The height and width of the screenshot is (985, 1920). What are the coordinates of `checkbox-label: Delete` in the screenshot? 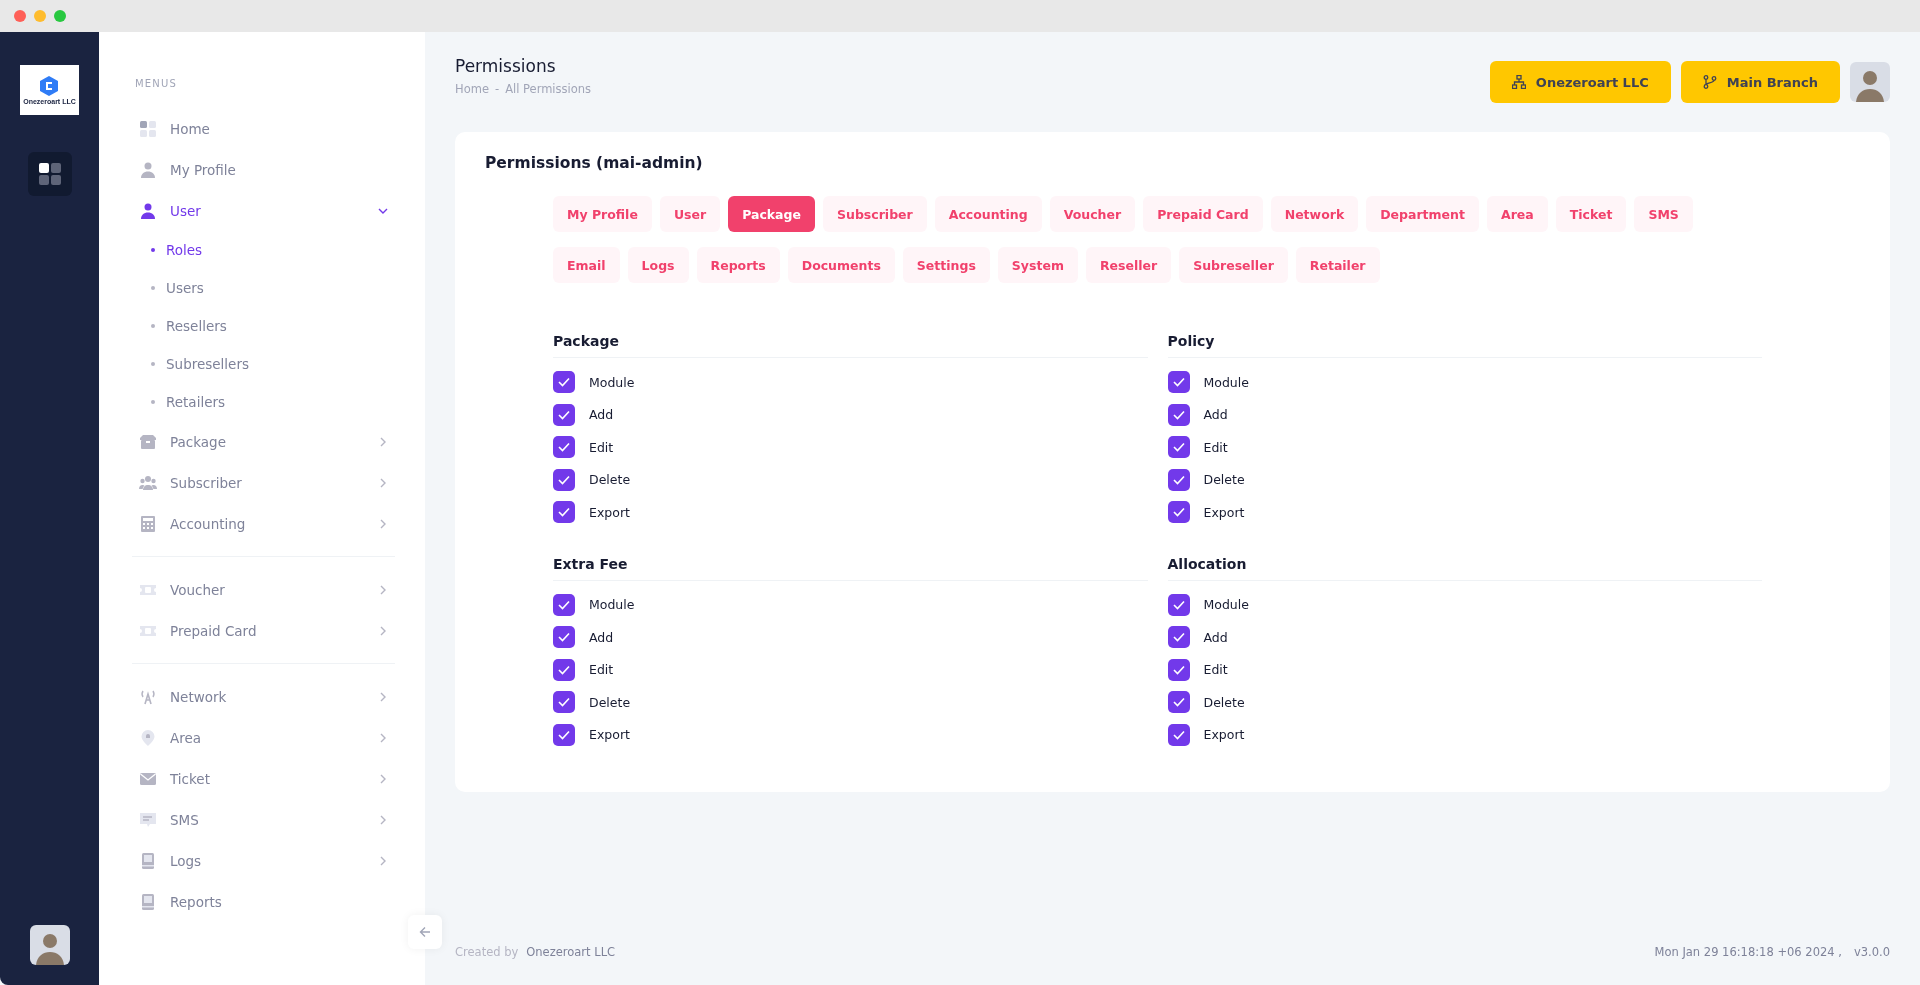 It's located at (610, 702).